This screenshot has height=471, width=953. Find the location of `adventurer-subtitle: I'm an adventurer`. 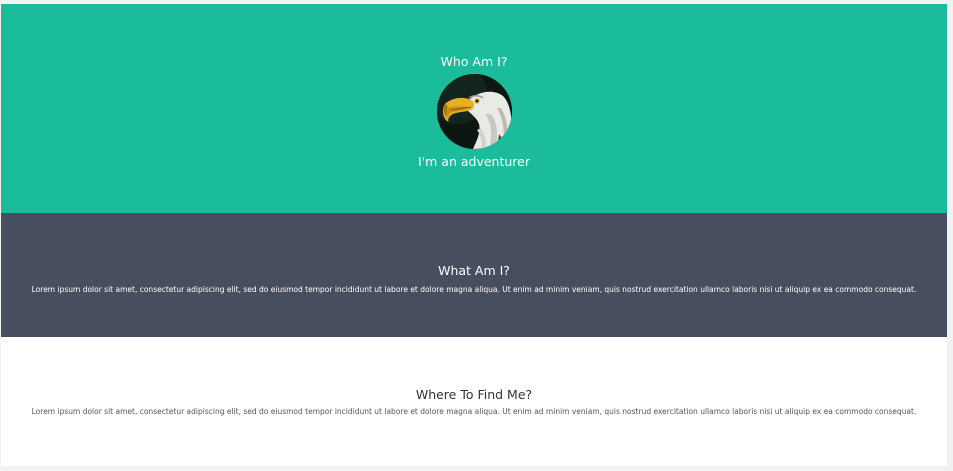

adventurer-subtitle: I'm an adventurer is located at coordinates (474, 161).